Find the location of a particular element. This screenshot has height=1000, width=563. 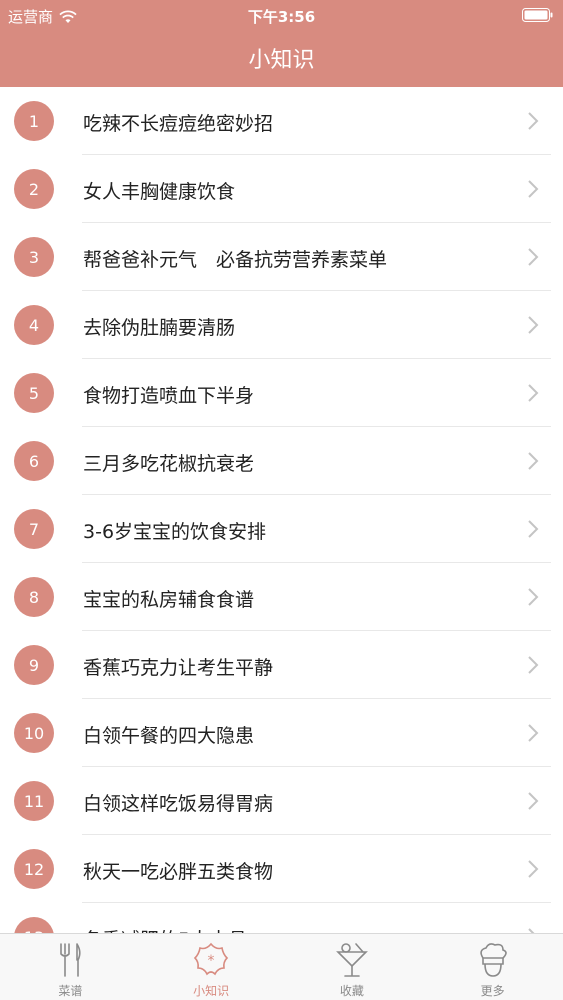

cocktail-icon is located at coordinates (351, 960).